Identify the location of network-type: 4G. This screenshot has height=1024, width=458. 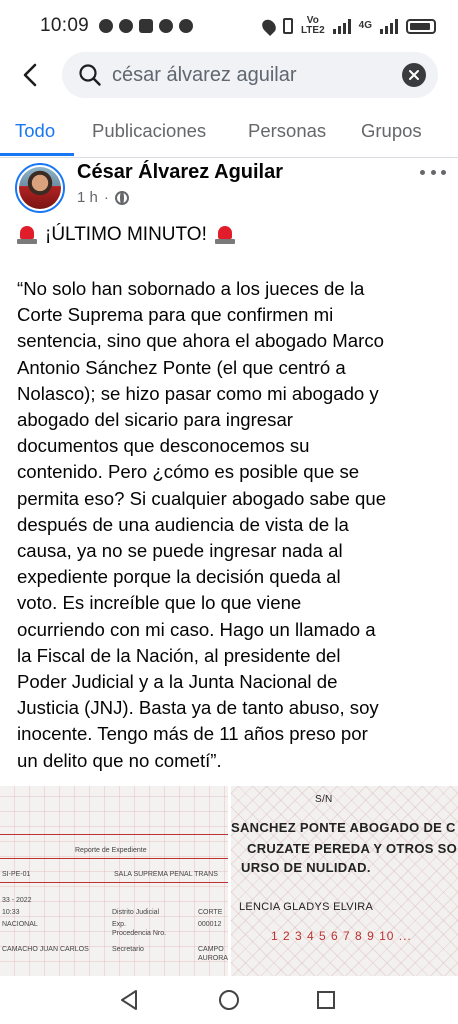
(365, 25).